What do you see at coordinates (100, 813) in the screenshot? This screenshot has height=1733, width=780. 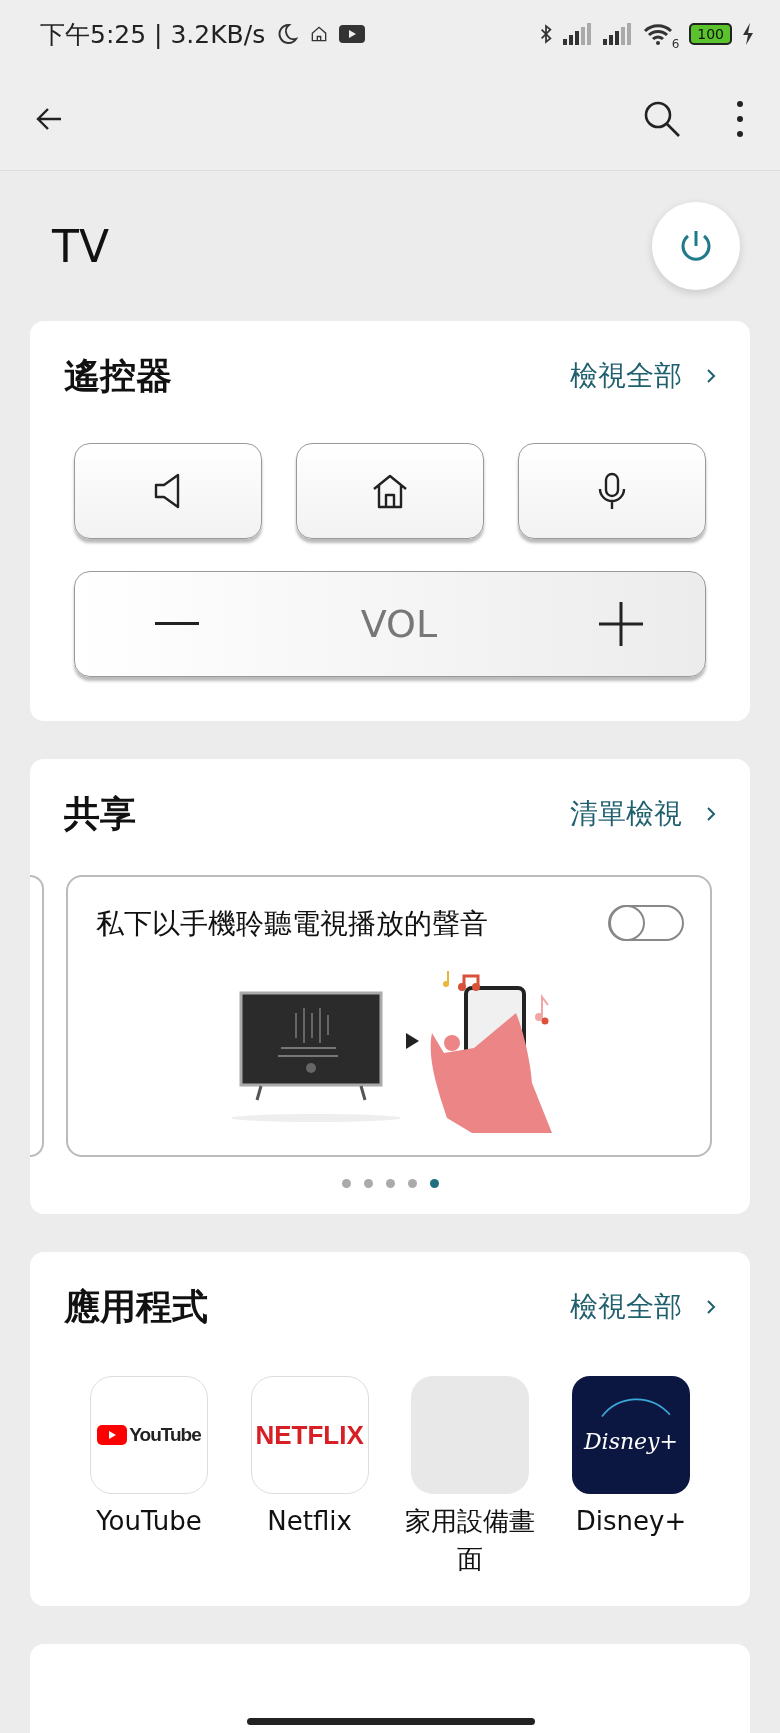 I see `section-title: 共享` at bounding box center [100, 813].